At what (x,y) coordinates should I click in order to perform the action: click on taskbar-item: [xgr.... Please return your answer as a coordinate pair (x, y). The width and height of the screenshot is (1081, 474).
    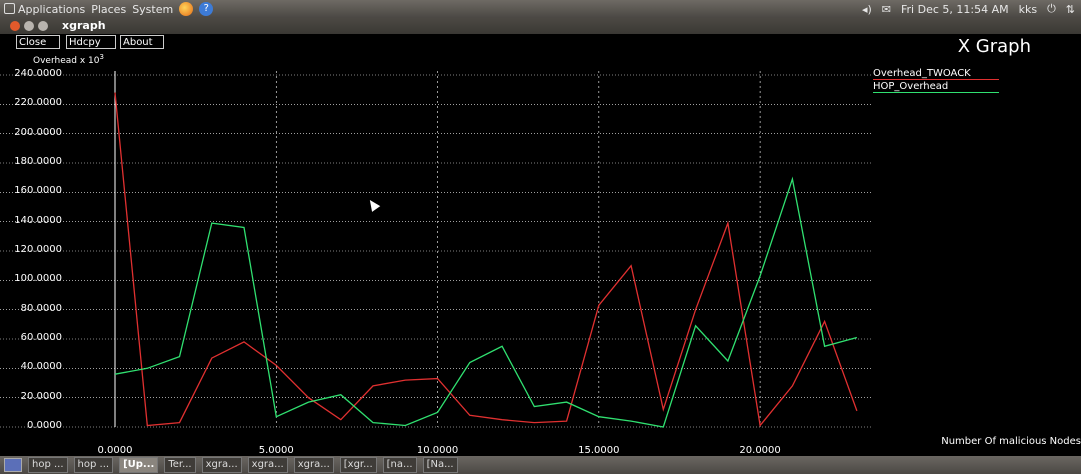
    Looking at the image, I should click on (358, 465).